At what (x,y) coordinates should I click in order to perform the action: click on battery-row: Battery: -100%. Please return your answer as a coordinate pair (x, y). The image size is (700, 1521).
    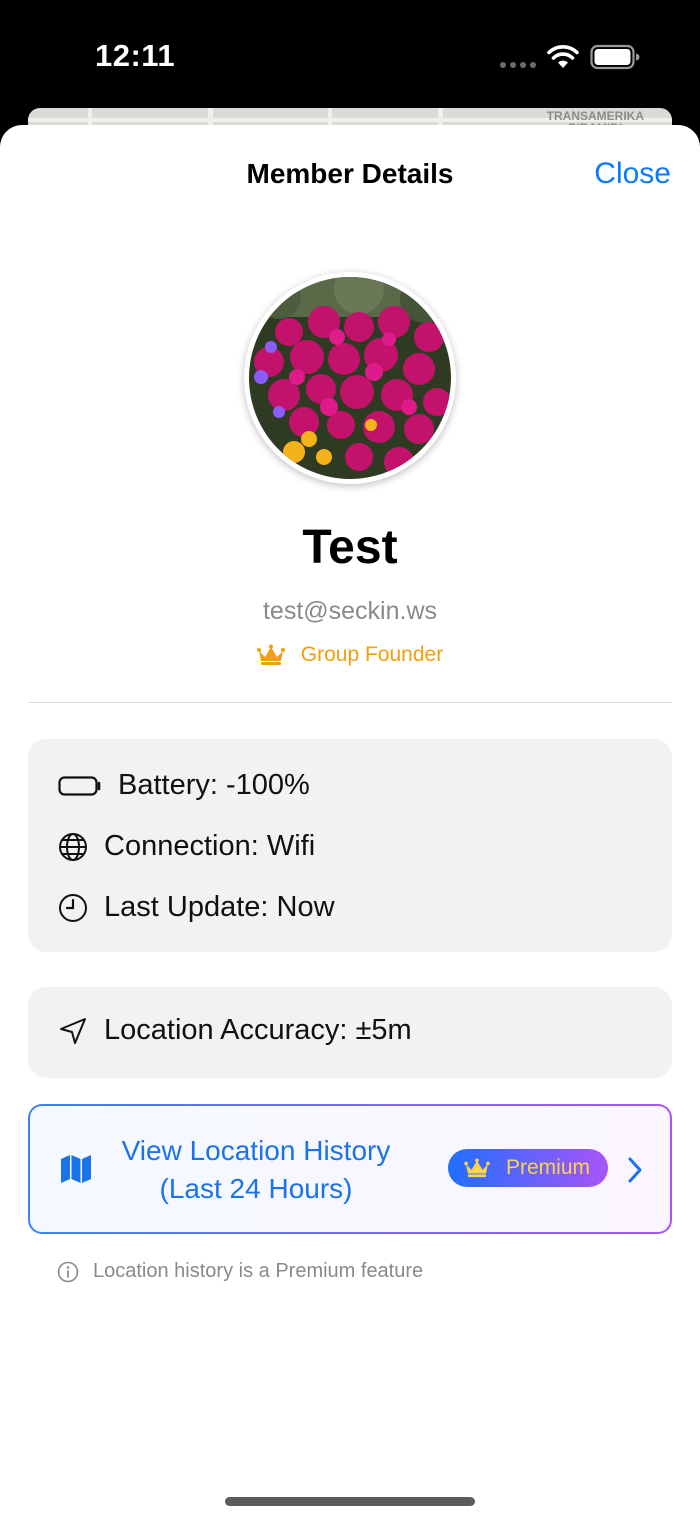
    Looking at the image, I should click on (184, 785).